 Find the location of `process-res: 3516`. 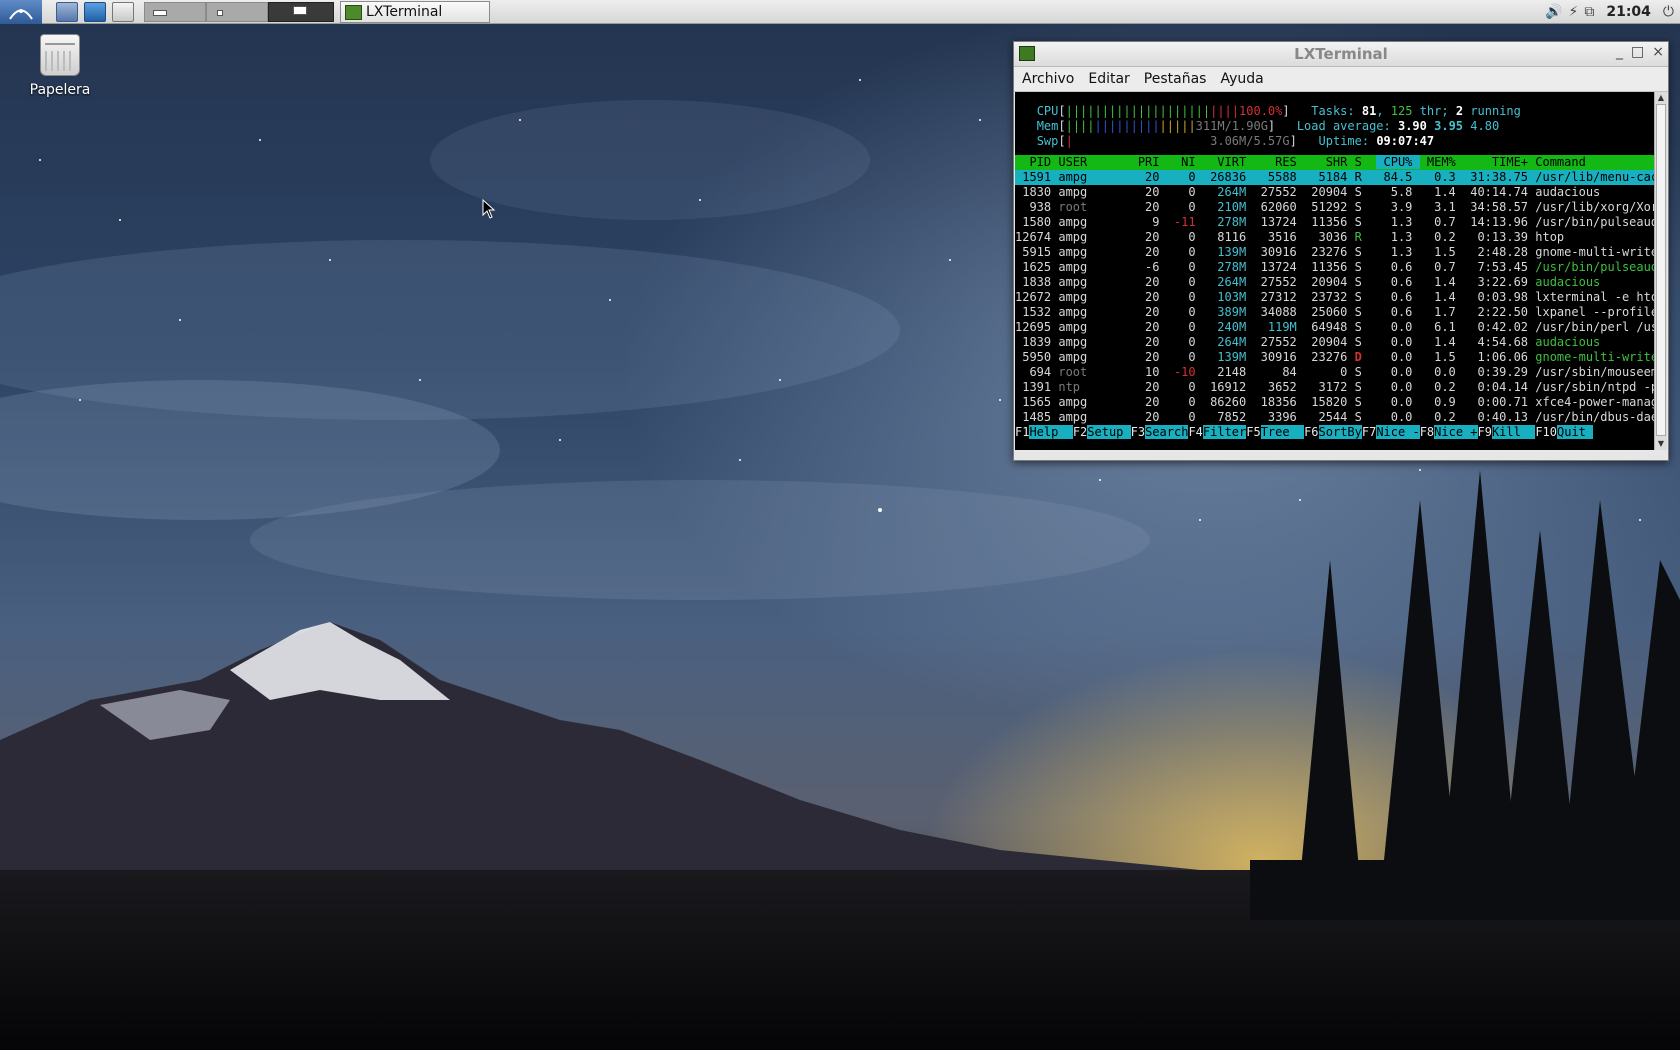

process-res: 3516 is located at coordinates (1279, 237).